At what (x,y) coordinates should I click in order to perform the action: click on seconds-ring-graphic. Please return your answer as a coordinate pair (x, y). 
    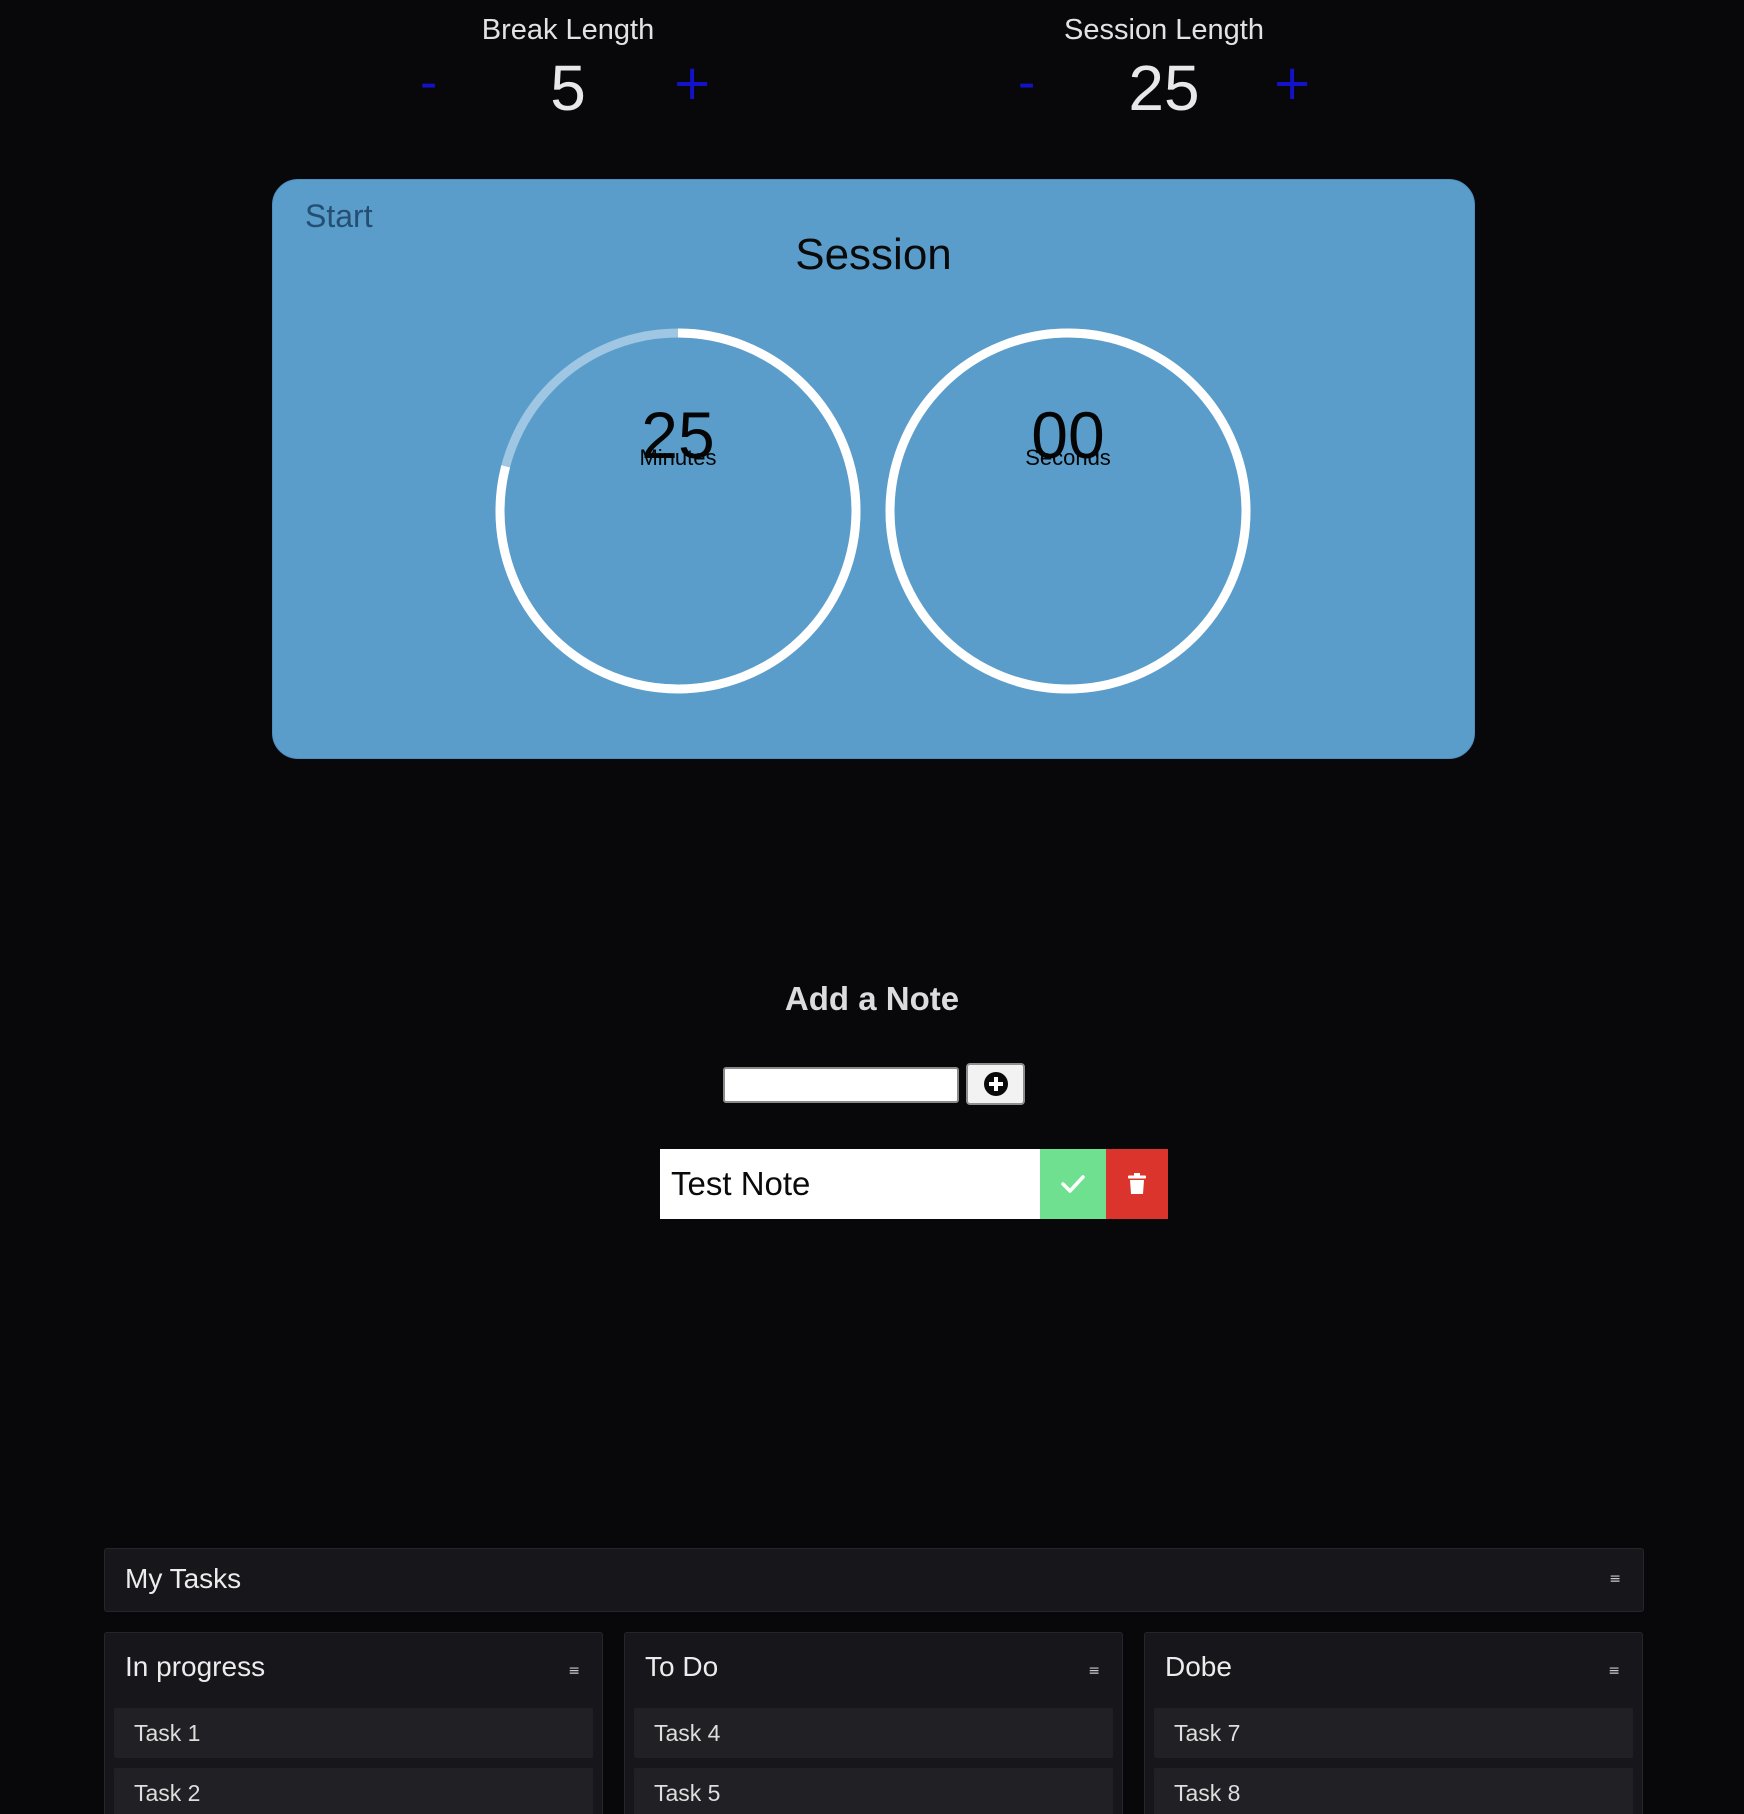
    Looking at the image, I should click on (1068, 511).